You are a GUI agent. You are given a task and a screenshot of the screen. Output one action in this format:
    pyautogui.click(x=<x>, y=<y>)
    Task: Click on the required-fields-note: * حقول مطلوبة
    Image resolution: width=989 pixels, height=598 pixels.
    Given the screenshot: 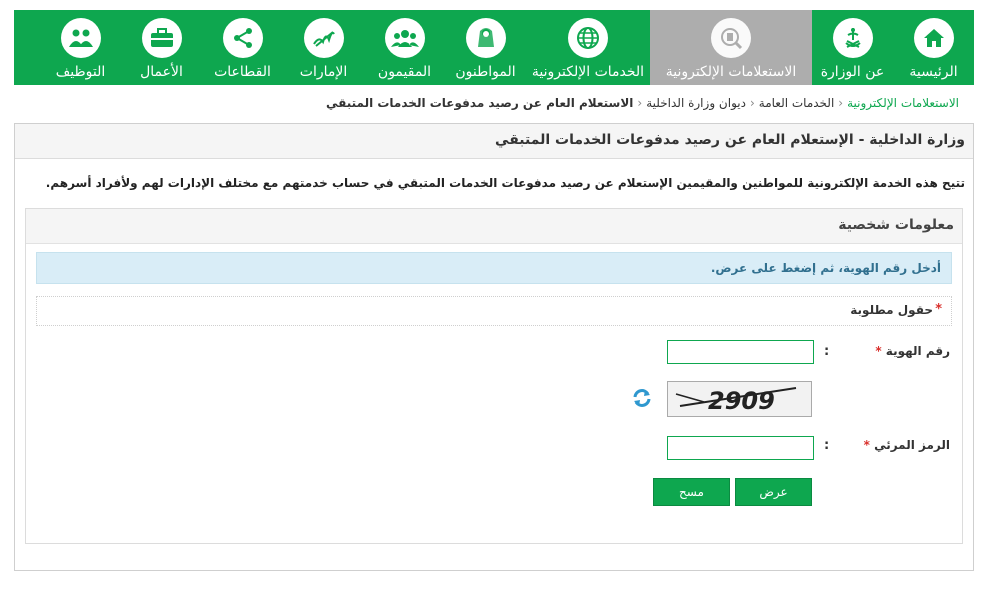 What is the action you would take?
    pyautogui.click(x=494, y=311)
    